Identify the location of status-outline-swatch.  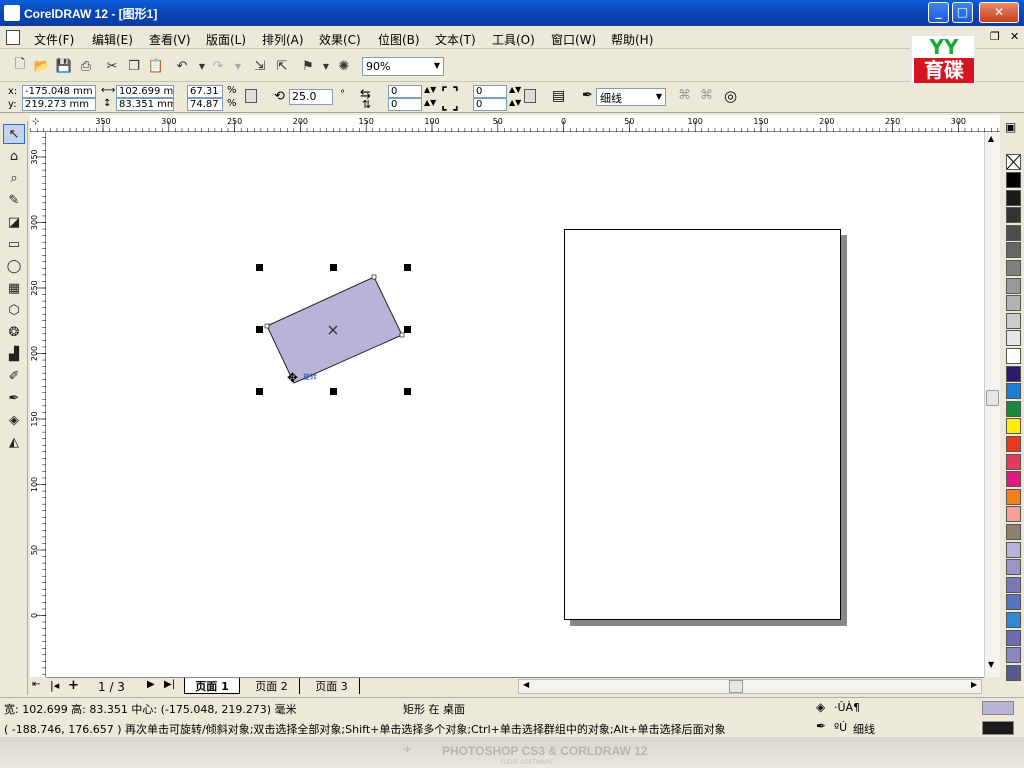
(998, 728).